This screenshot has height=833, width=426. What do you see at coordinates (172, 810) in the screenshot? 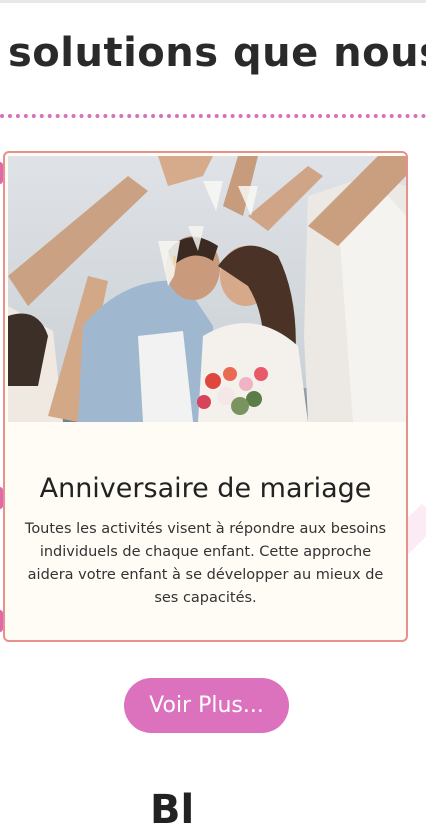
I see `next-section-title: Bl` at bounding box center [172, 810].